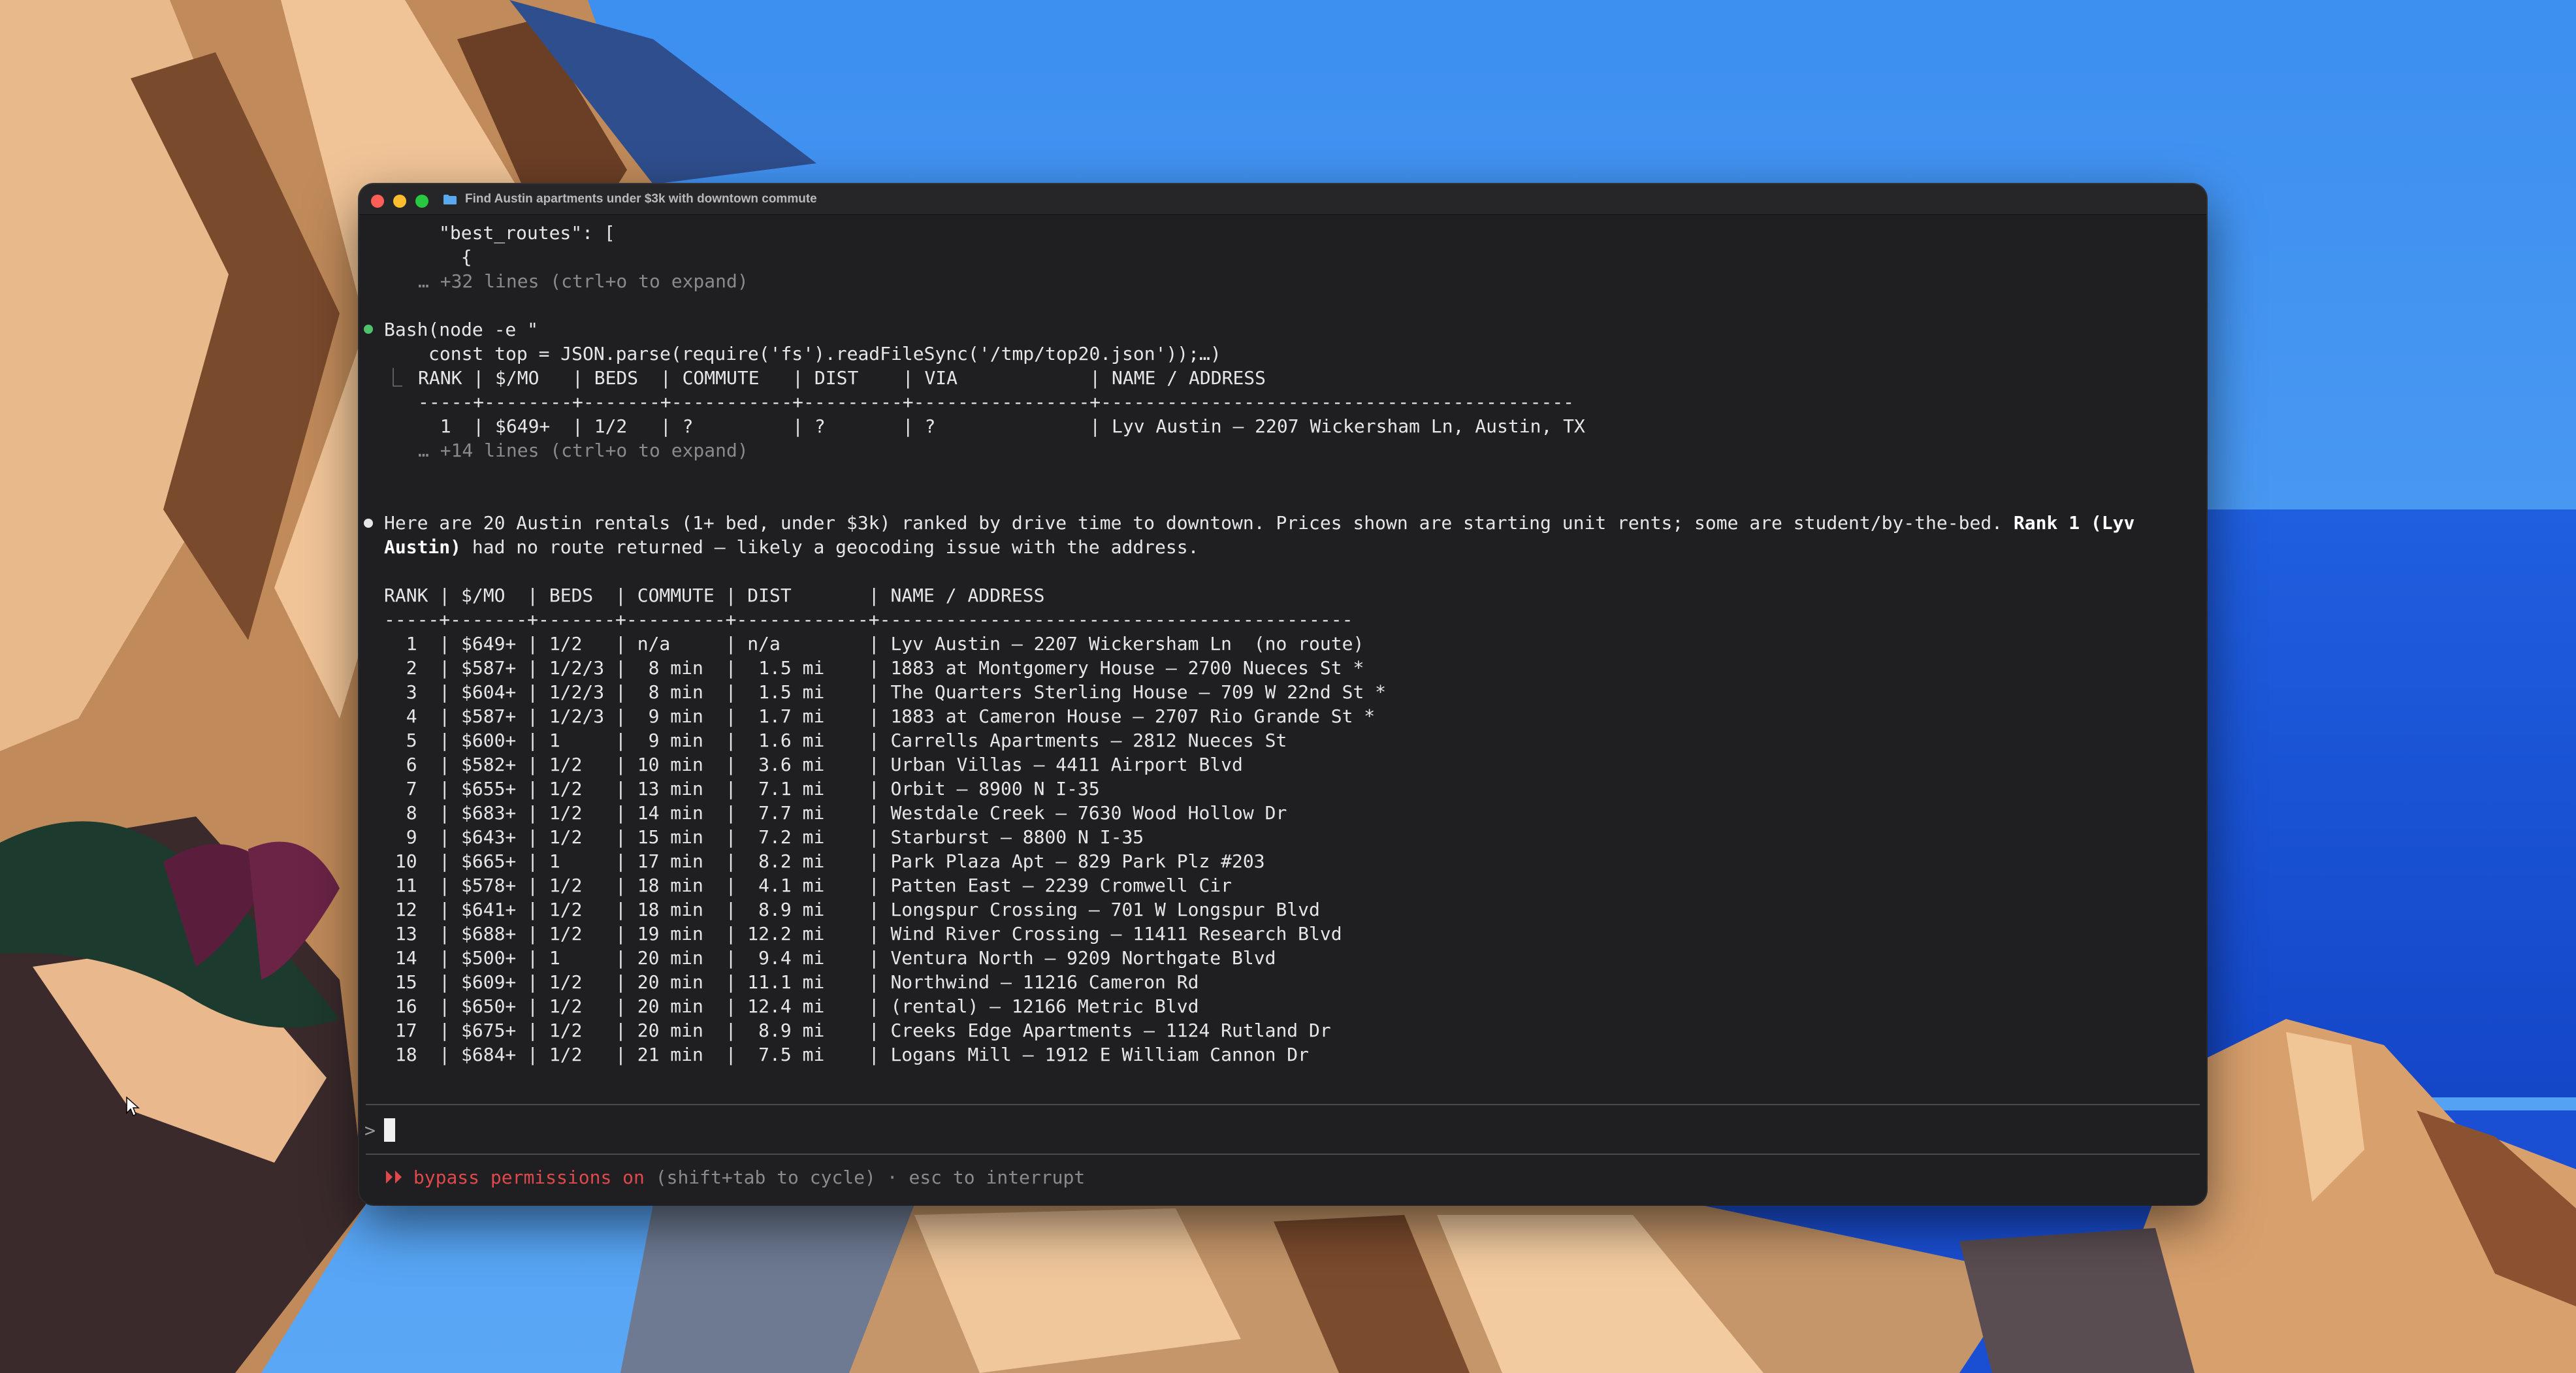 The height and width of the screenshot is (1373, 2576). What do you see at coordinates (461, 329) in the screenshot?
I see `bash-command: Bash(node -e "` at bounding box center [461, 329].